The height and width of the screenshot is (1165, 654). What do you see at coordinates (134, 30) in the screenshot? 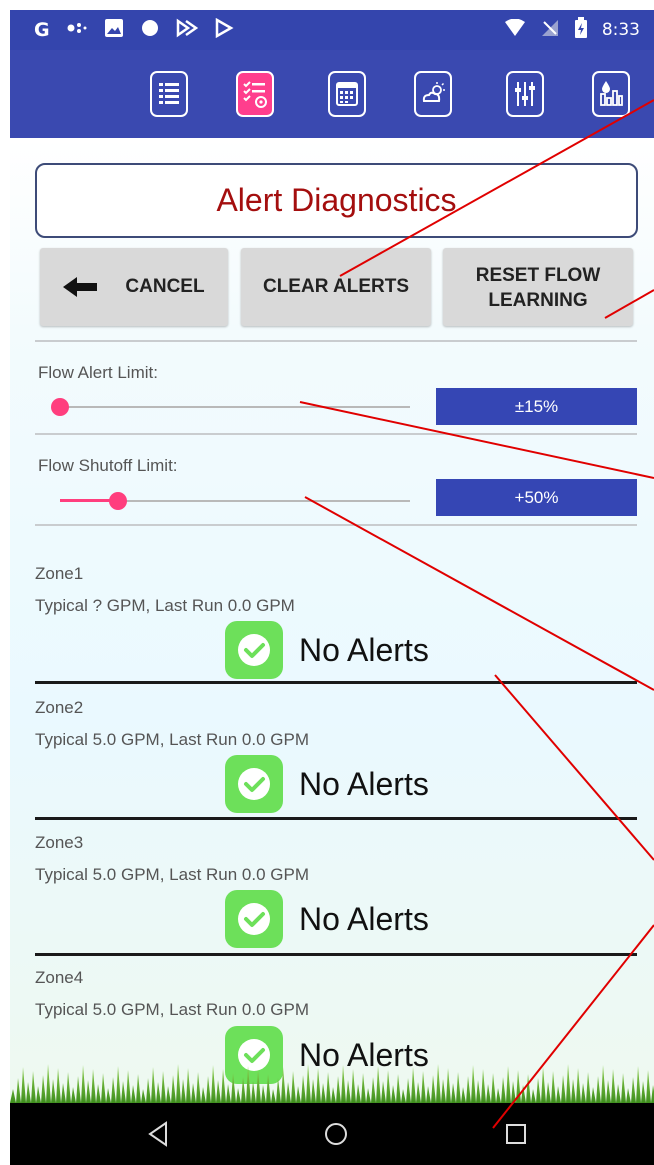
I see `status-left-icons: G` at bounding box center [134, 30].